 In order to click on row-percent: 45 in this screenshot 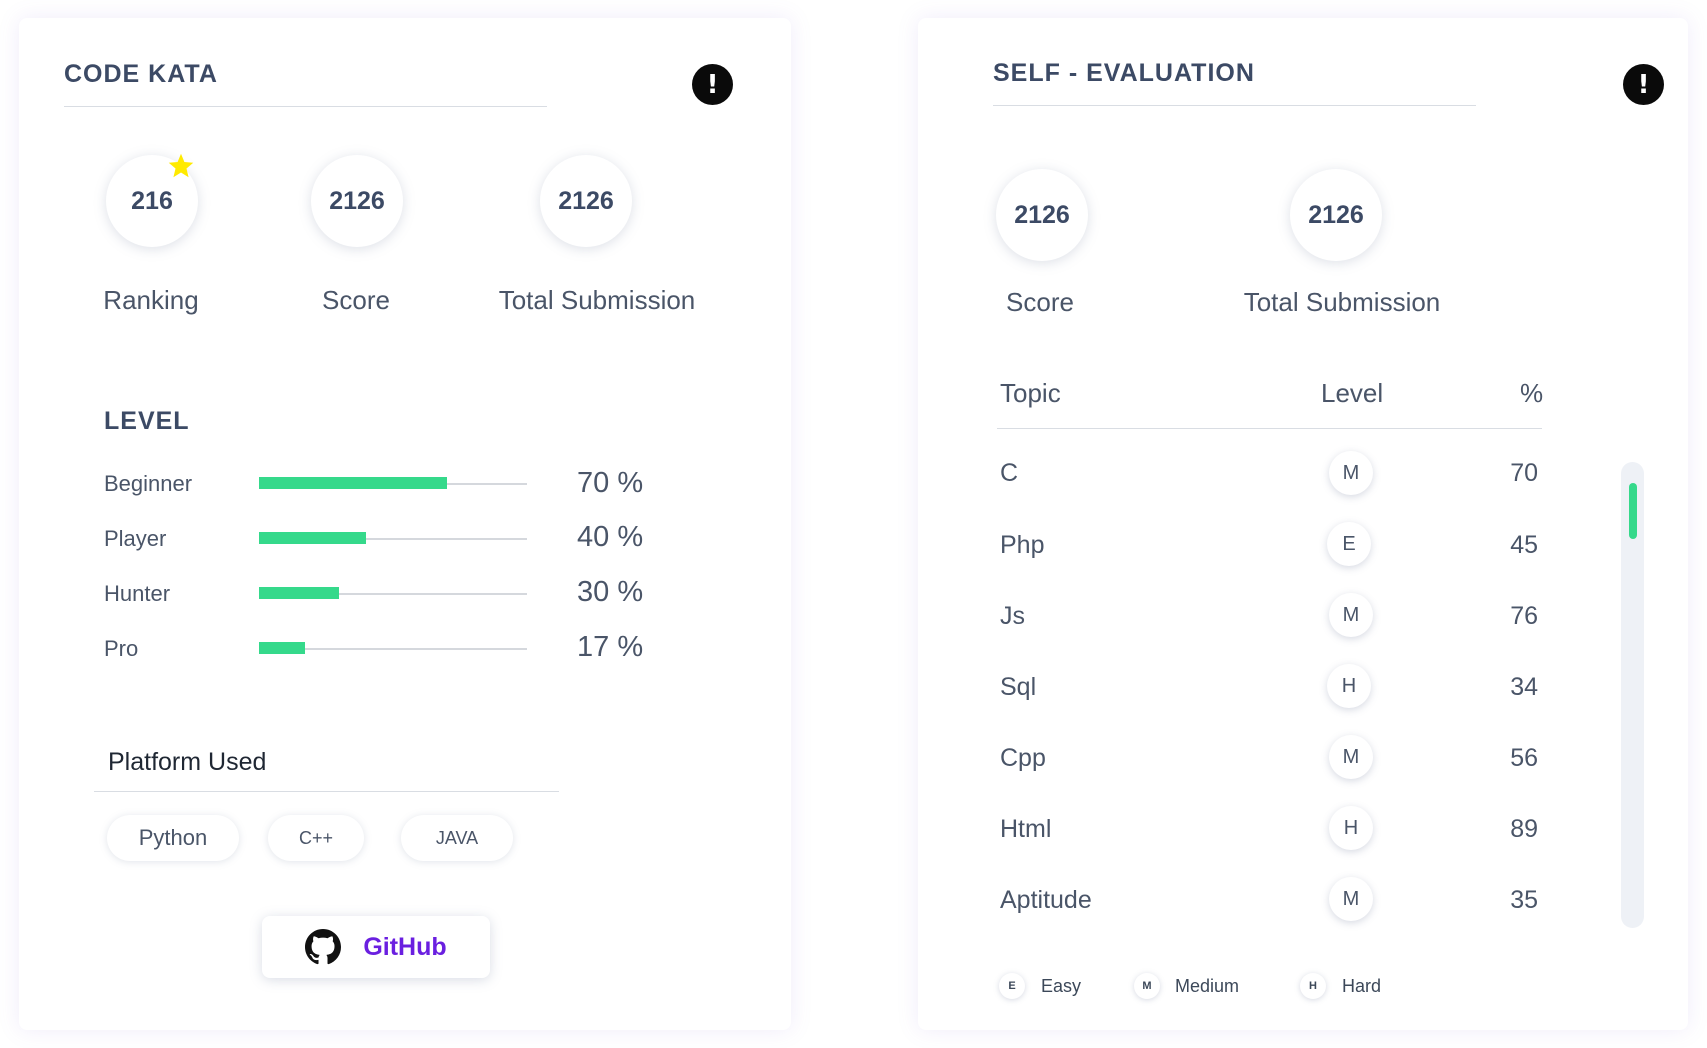, I will do `click(1524, 545)`.